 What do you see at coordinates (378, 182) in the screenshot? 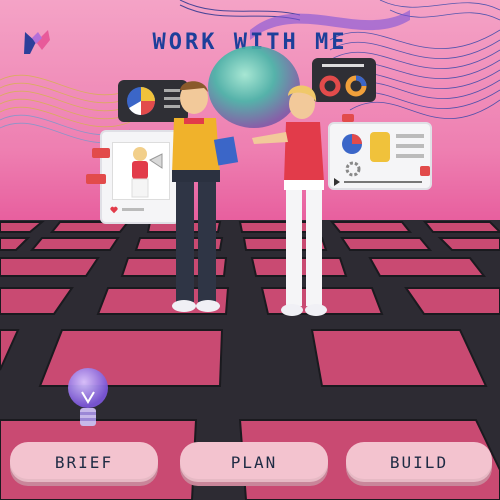
I see `video-progress-bar` at bounding box center [378, 182].